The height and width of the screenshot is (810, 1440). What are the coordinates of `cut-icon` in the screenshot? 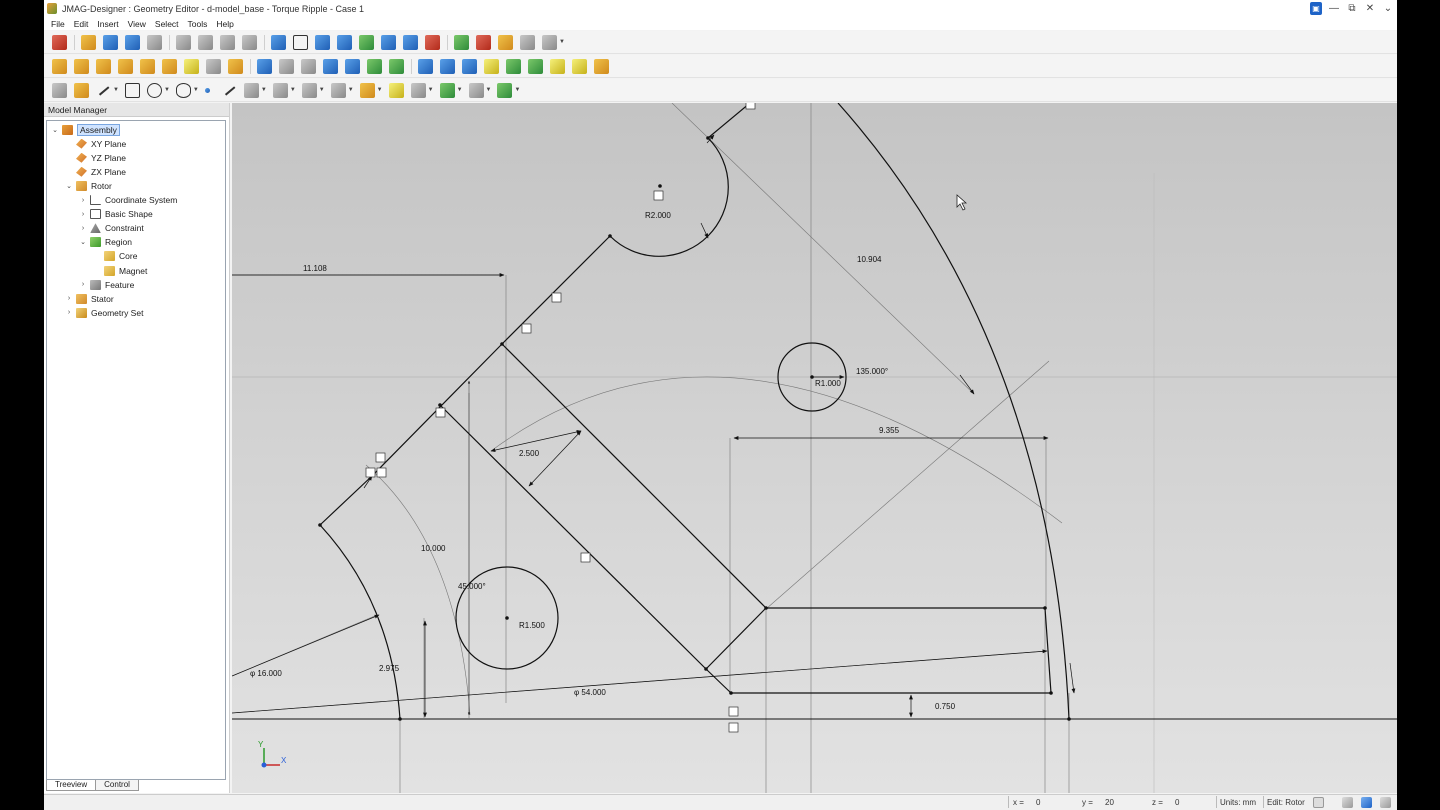 It's located at (183, 42).